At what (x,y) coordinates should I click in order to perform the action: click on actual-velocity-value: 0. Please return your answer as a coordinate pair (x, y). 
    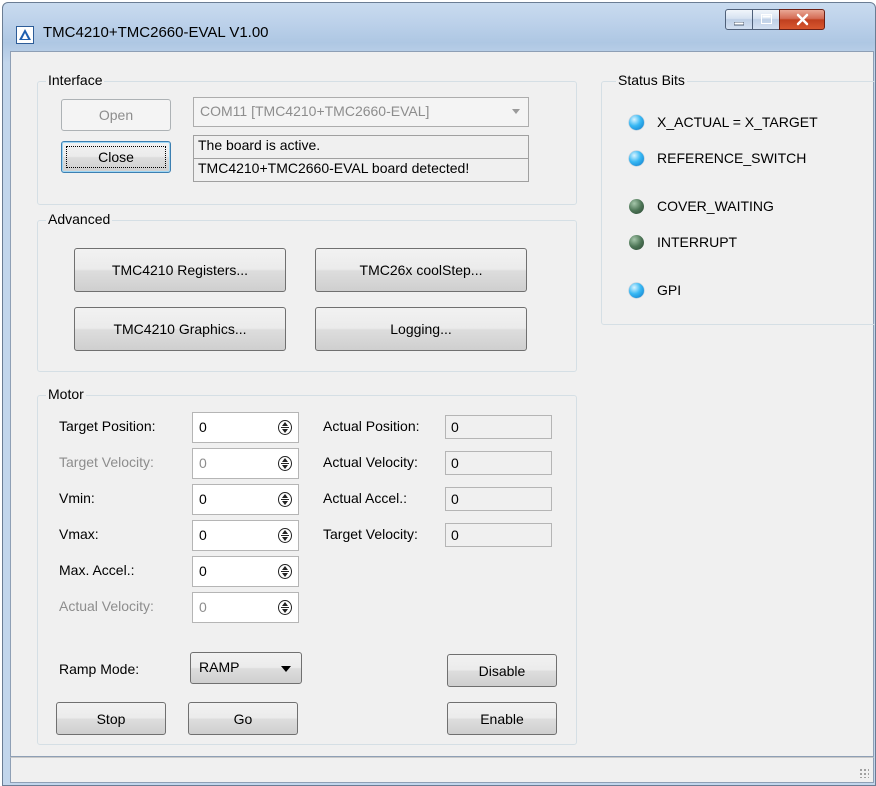
    Looking at the image, I should click on (203, 607).